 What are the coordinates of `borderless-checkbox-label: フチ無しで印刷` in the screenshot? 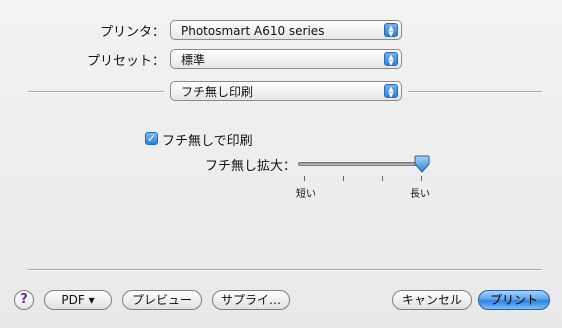 It's located at (207, 141).